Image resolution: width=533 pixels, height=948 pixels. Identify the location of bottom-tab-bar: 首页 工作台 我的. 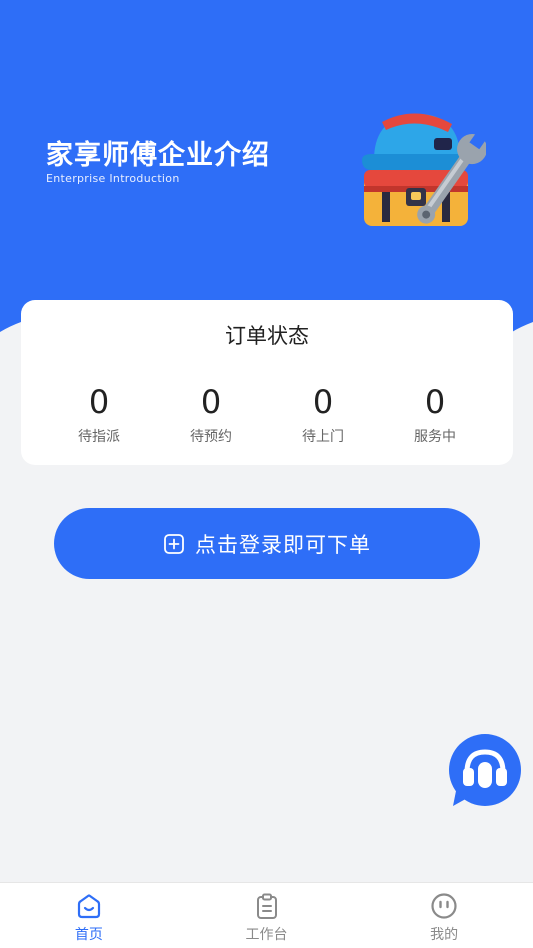
(266, 915).